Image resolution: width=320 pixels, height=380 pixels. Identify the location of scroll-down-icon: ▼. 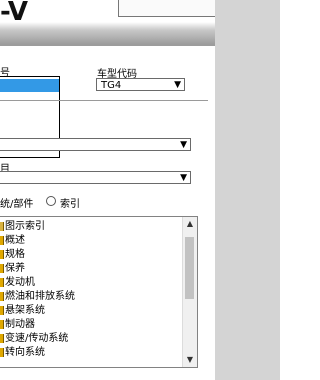
(190, 360).